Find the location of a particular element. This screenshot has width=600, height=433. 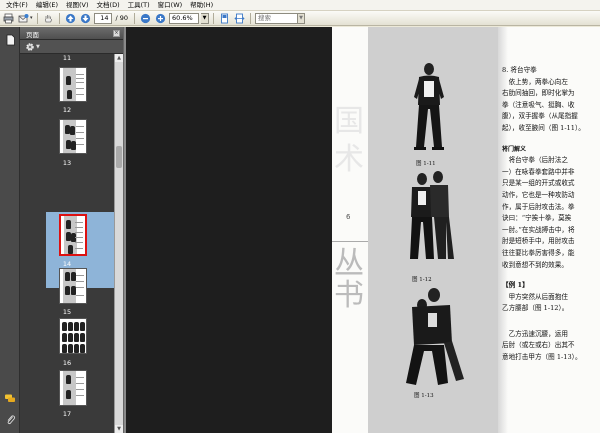

toolbar: ▾ 14 / 90 60.6% ▼ 搜索 ▼ is located at coordinates (300, 18).